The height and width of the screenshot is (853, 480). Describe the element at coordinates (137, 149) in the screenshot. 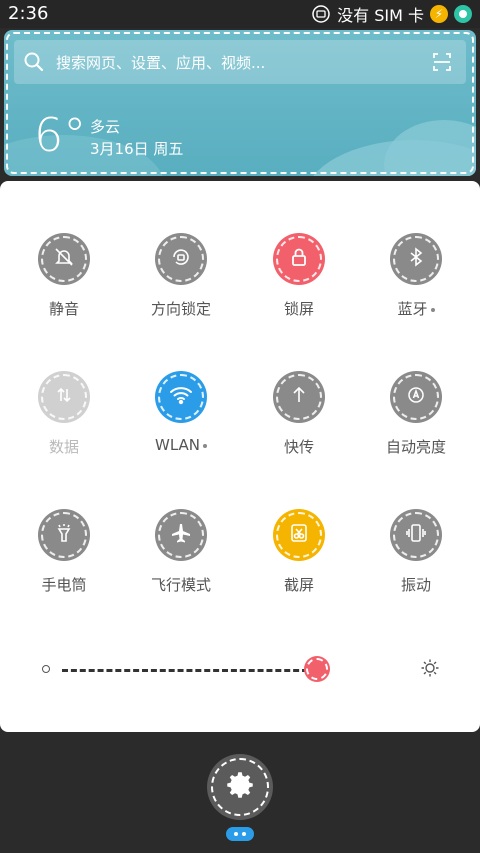

I see `weather-date: 3月16日 周五` at that location.